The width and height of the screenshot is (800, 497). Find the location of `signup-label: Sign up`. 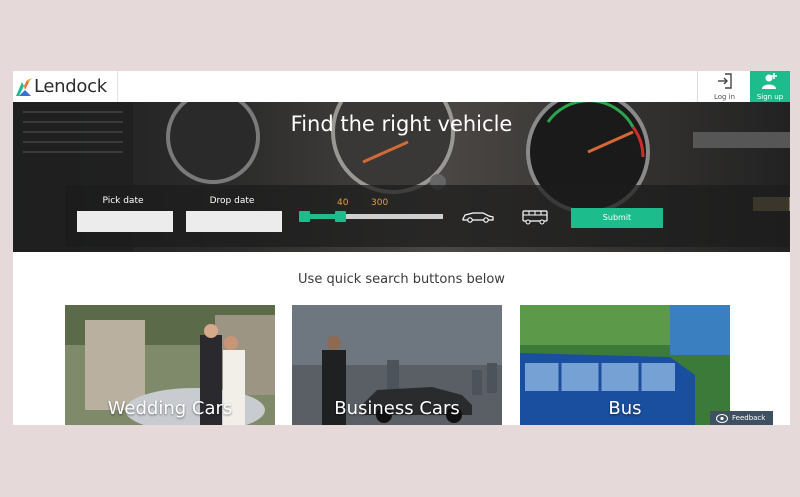

signup-label: Sign up is located at coordinates (770, 97).